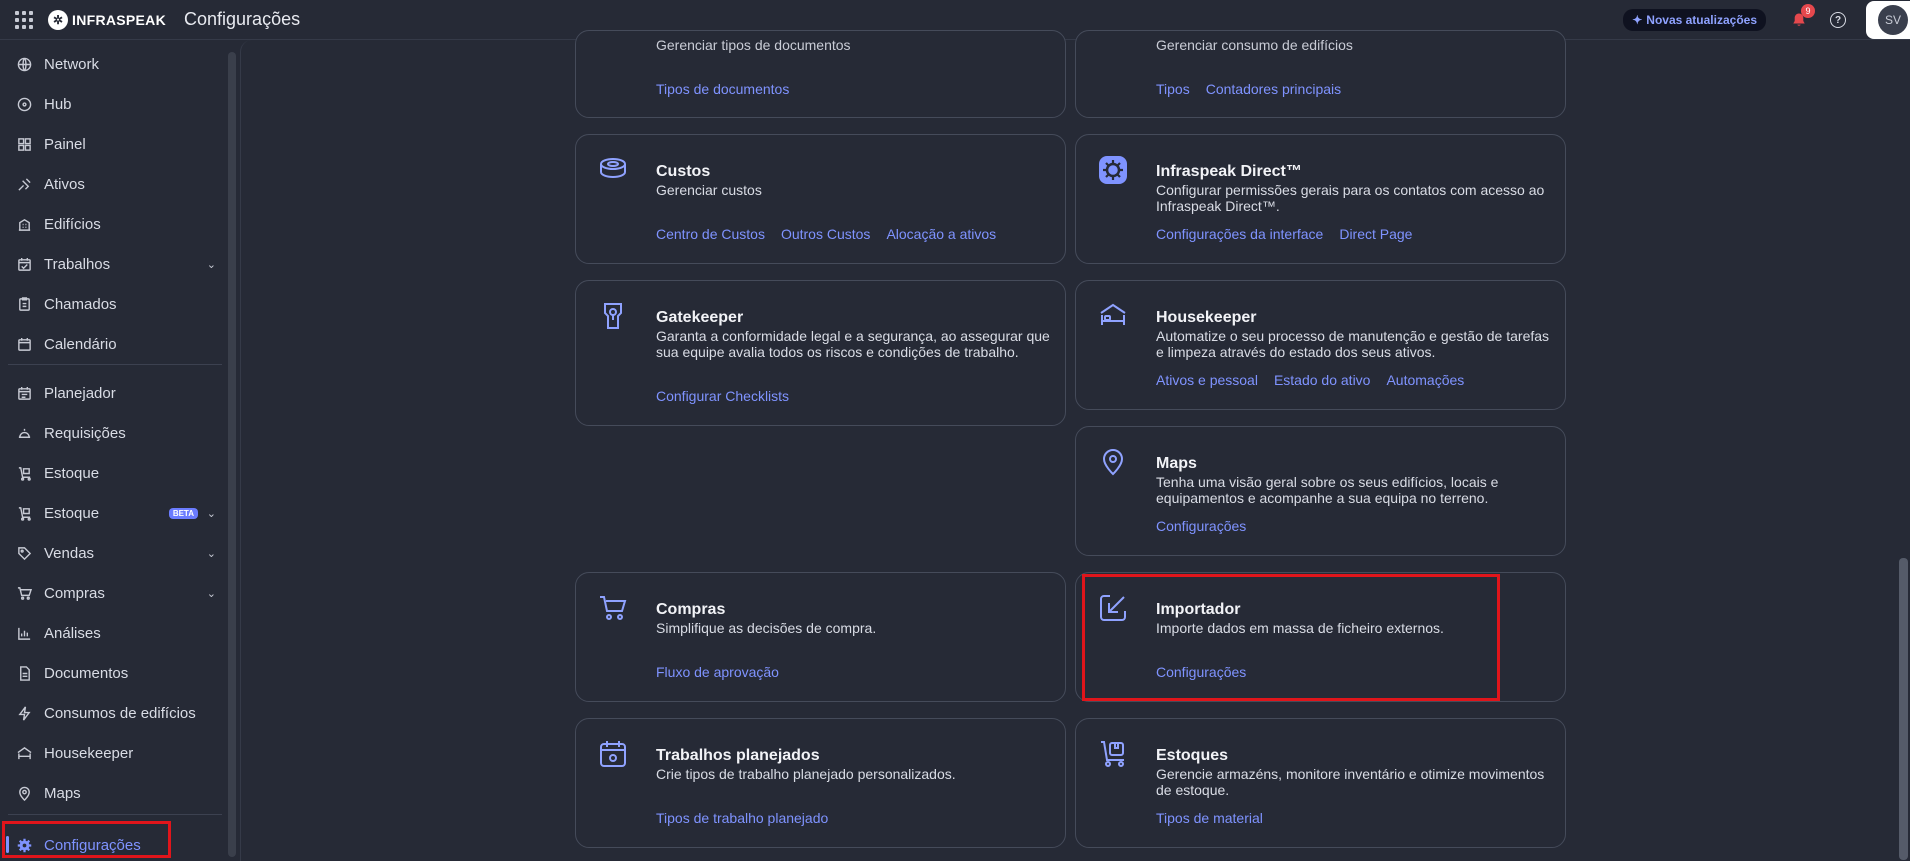 The image size is (1910, 861). Describe the element at coordinates (111, 793) in the screenshot. I see `sidebar-item-maps: Maps` at that location.